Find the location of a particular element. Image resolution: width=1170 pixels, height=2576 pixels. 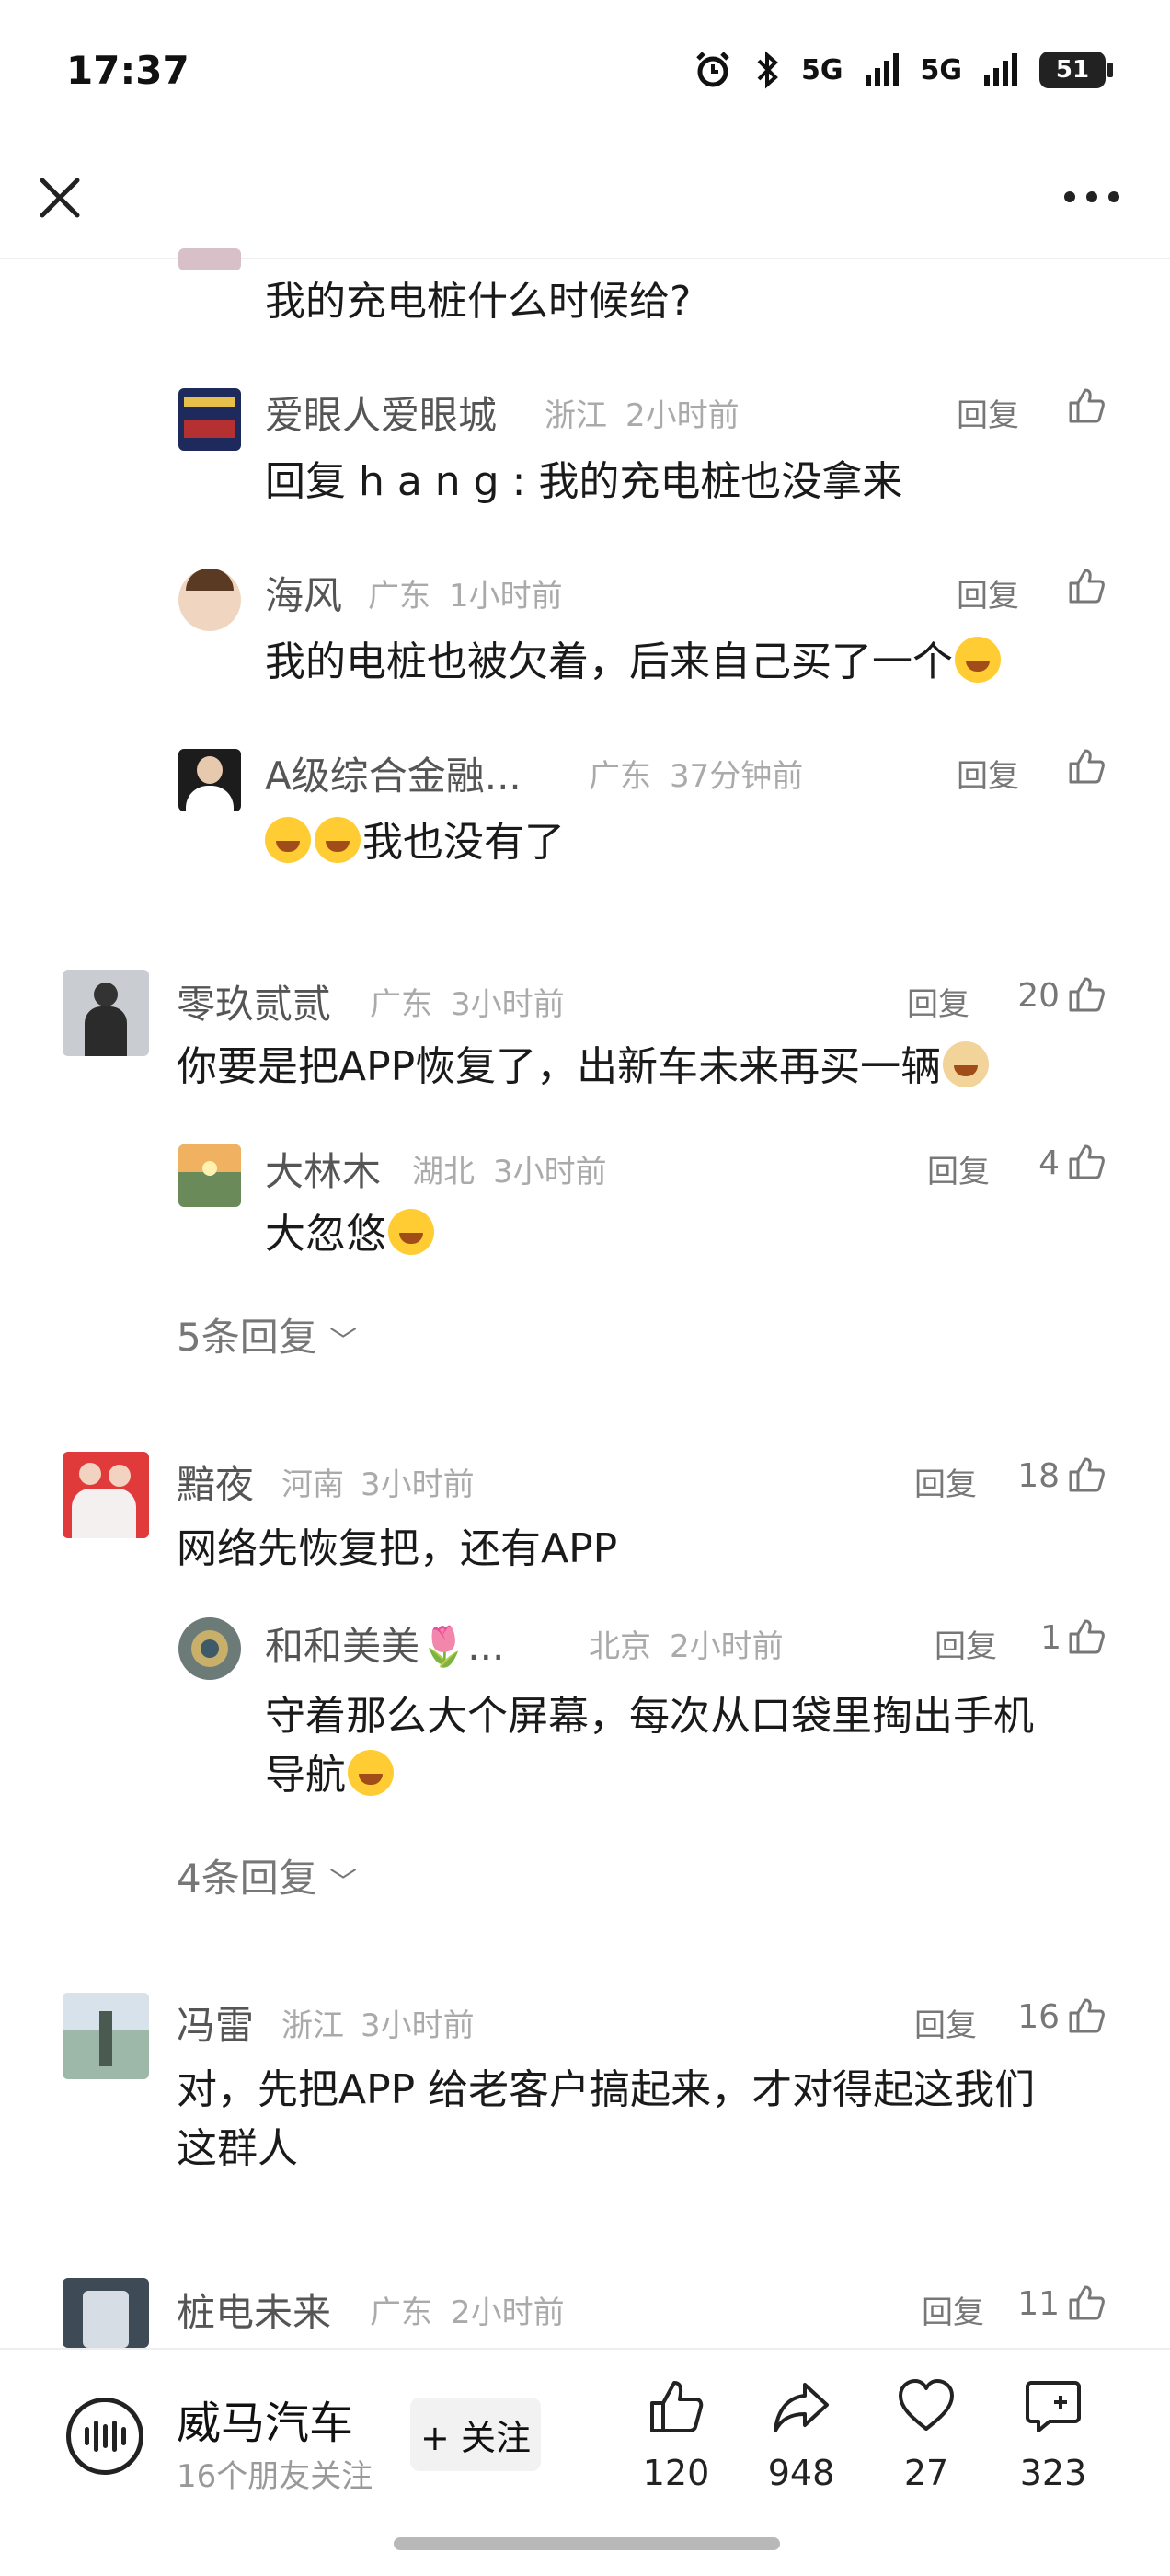

home-indicator is located at coordinates (587, 2543).